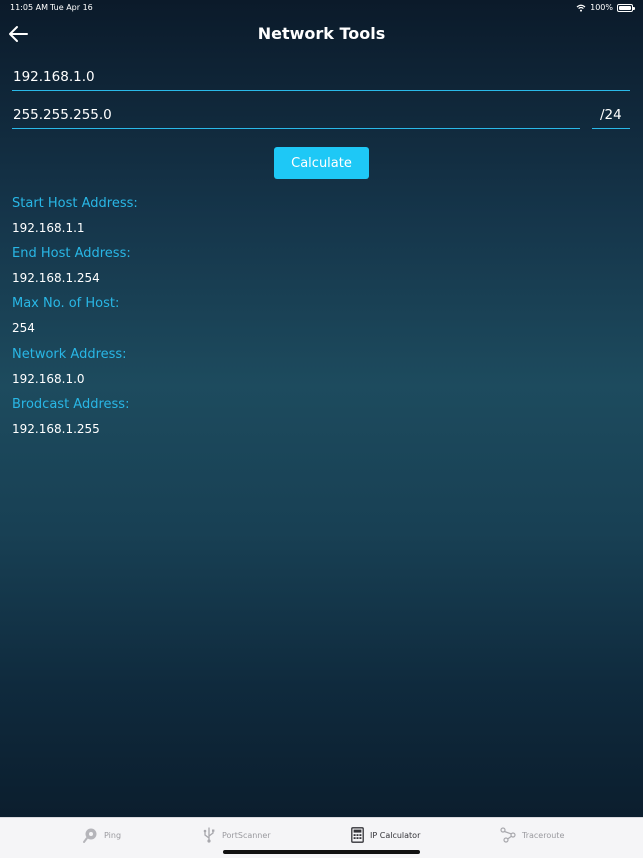 This screenshot has width=643, height=858. I want to click on cidr-field: /24, so click(611, 115).